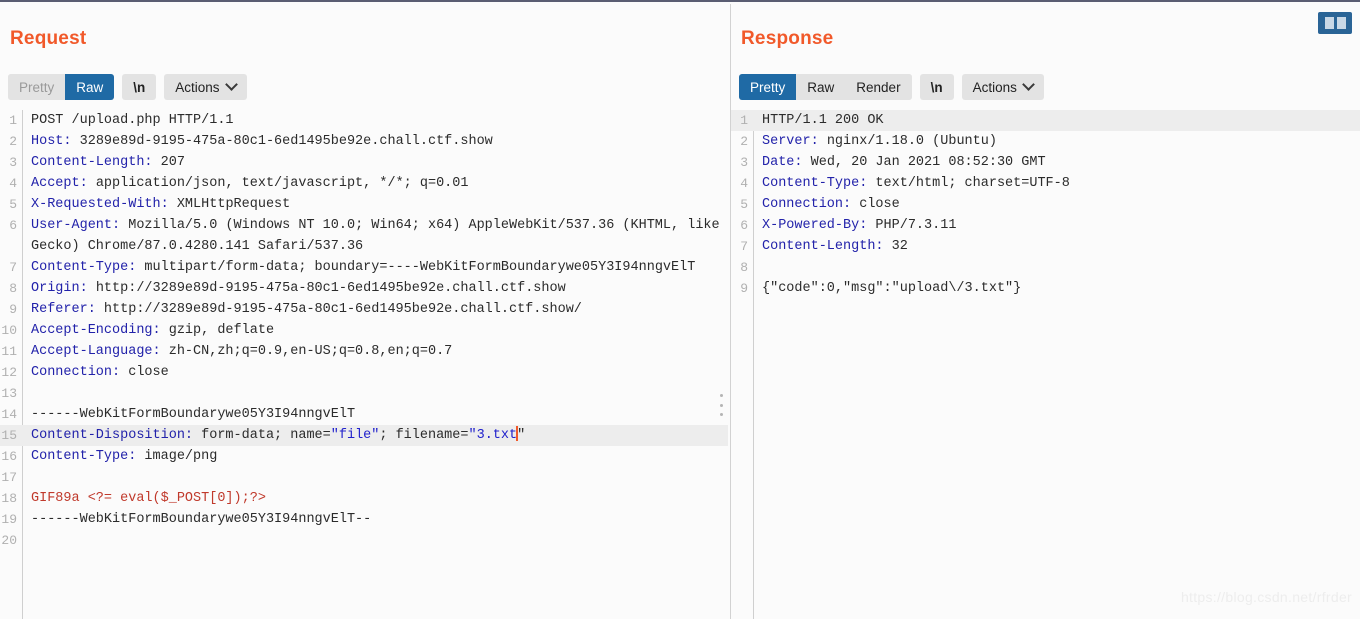 This screenshot has height=619, width=1360. I want to click on response-tab-render: Render, so click(878, 87).